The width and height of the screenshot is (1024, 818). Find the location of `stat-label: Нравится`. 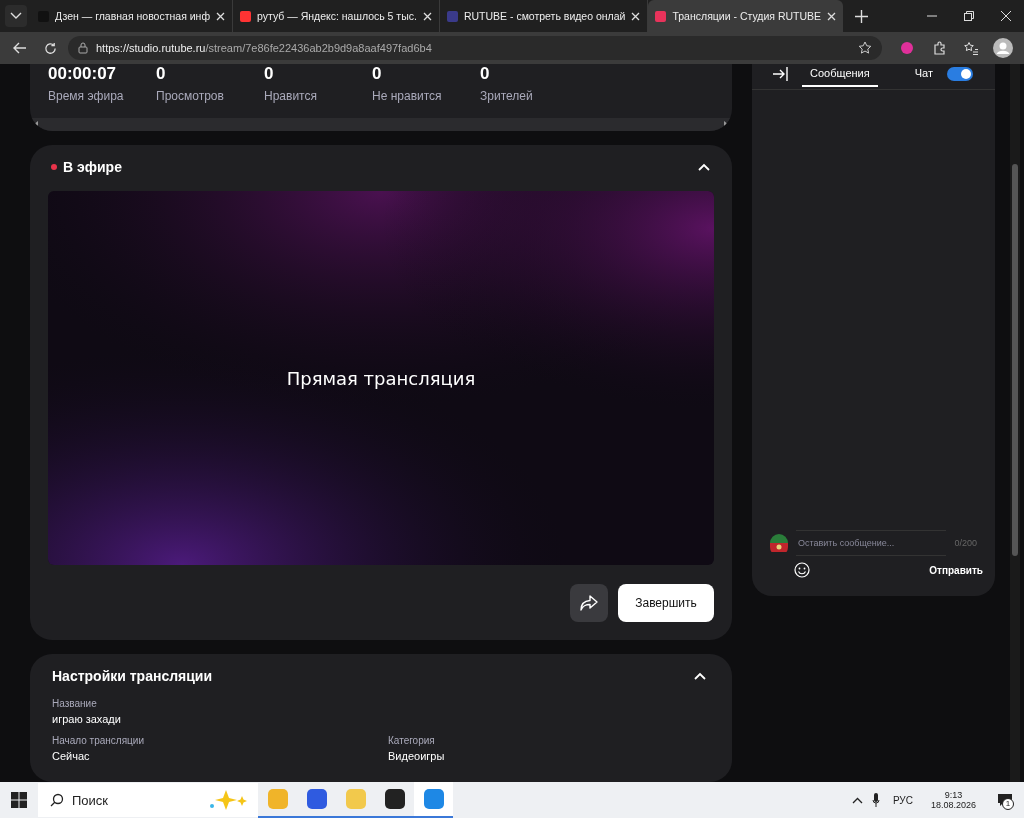

stat-label: Нравится is located at coordinates (291, 96).